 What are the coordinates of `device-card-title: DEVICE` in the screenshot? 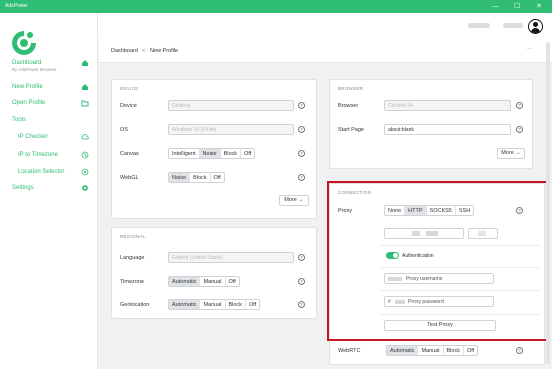 It's located at (129, 88).